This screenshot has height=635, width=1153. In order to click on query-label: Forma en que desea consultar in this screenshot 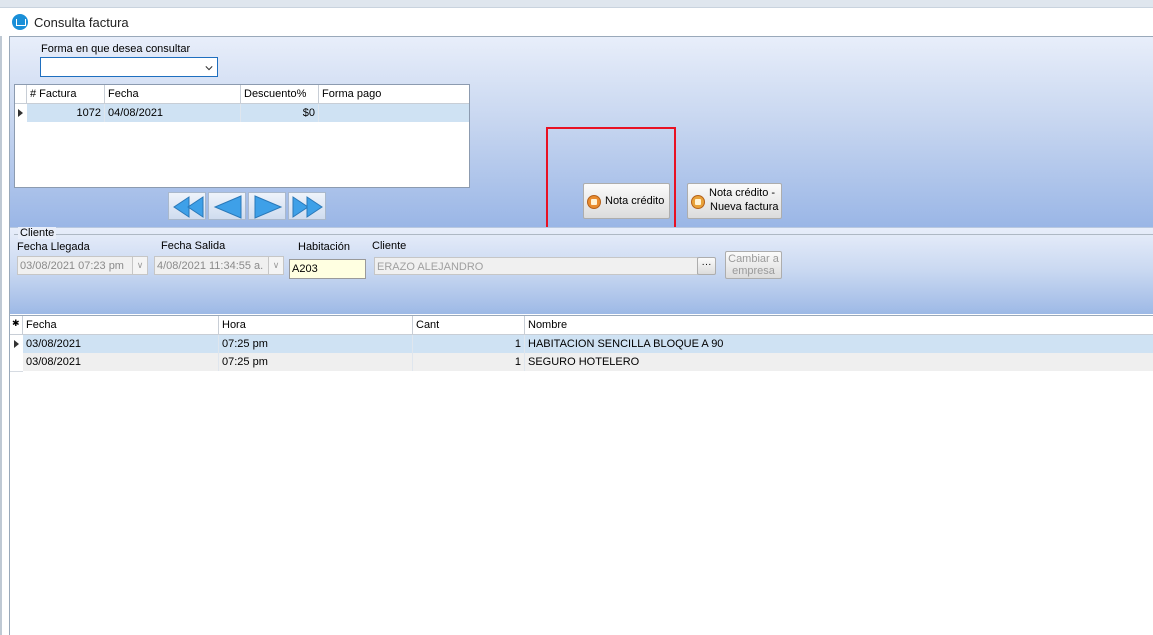, I will do `click(116, 49)`.